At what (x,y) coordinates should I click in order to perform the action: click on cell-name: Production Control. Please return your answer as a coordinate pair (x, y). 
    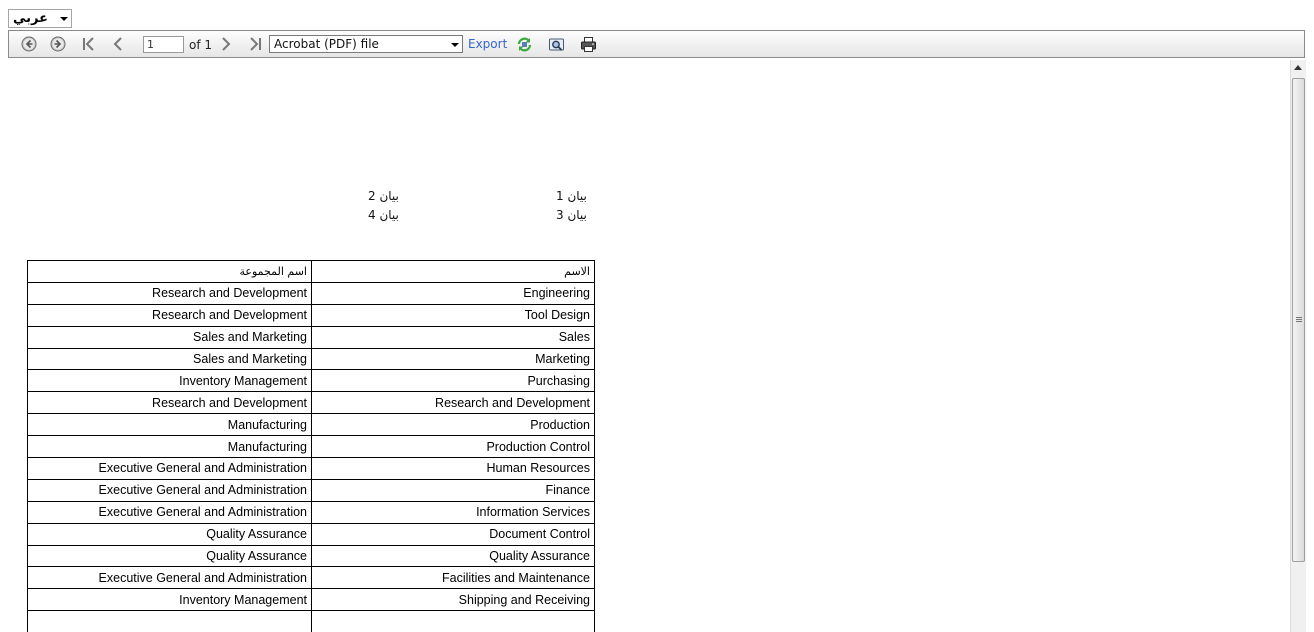
    Looking at the image, I should click on (453, 447).